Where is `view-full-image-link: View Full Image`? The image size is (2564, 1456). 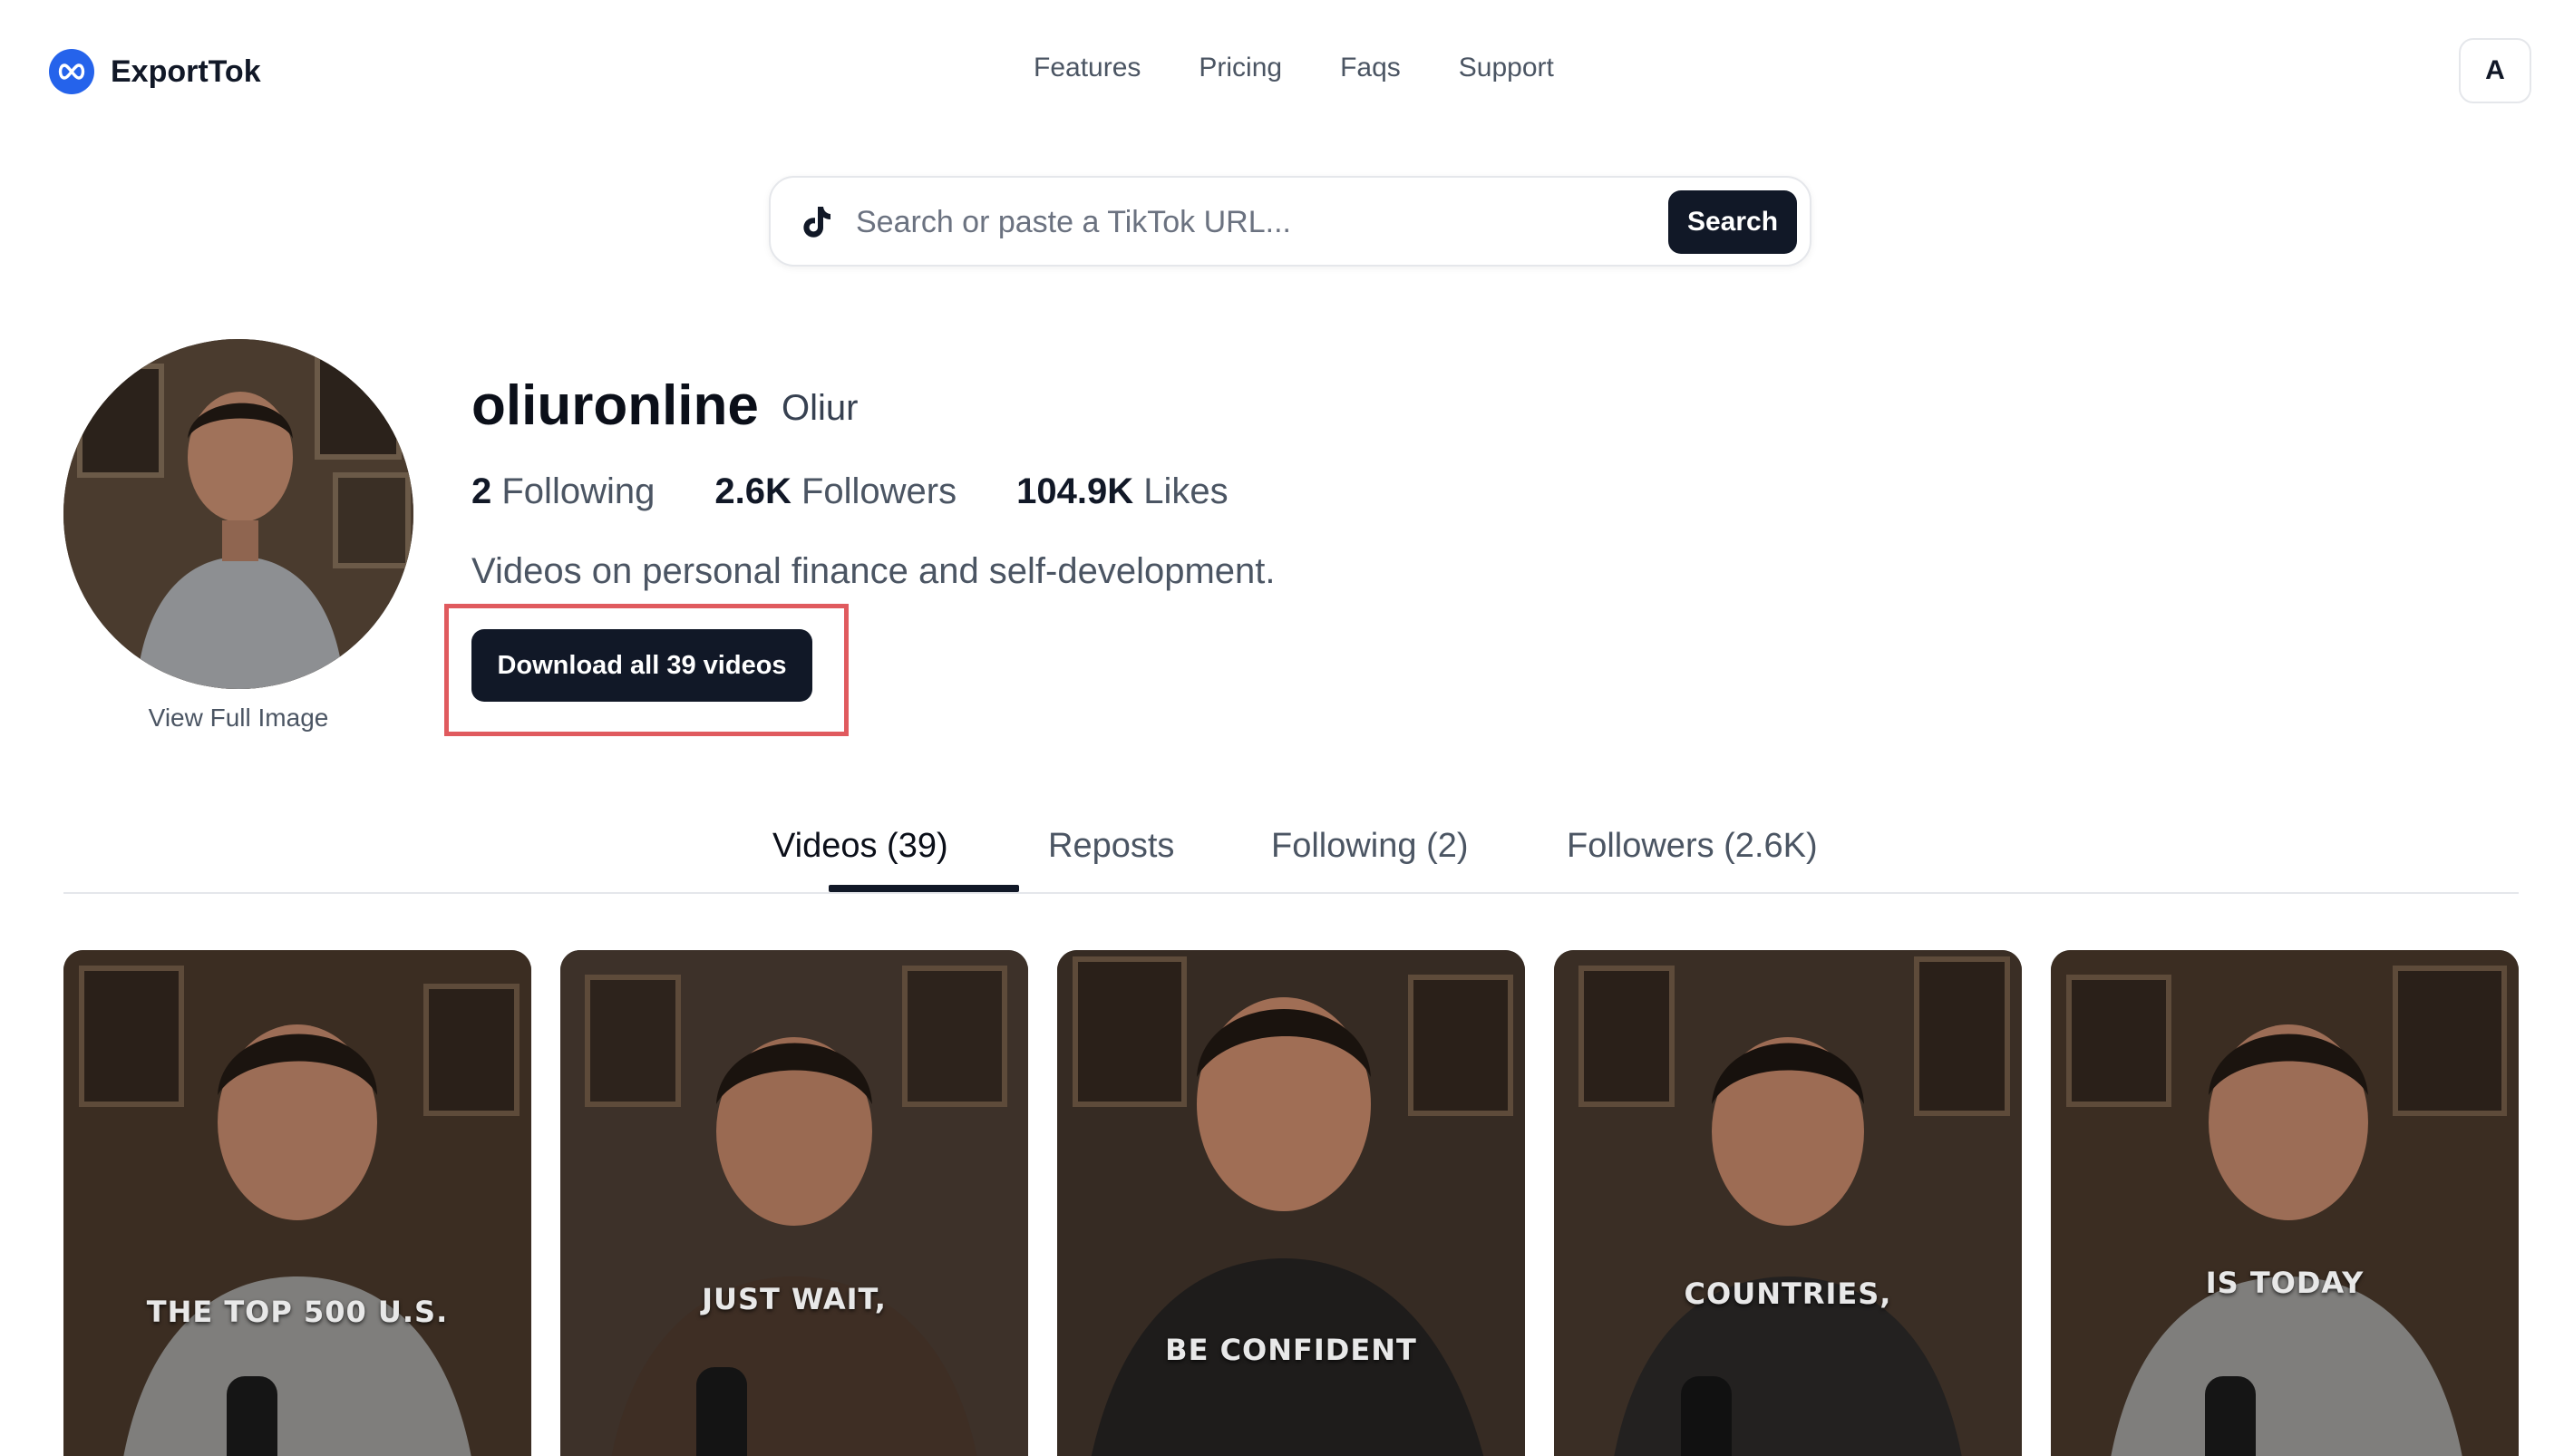
view-full-image-link: View Full Image is located at coordinates (238, 718).